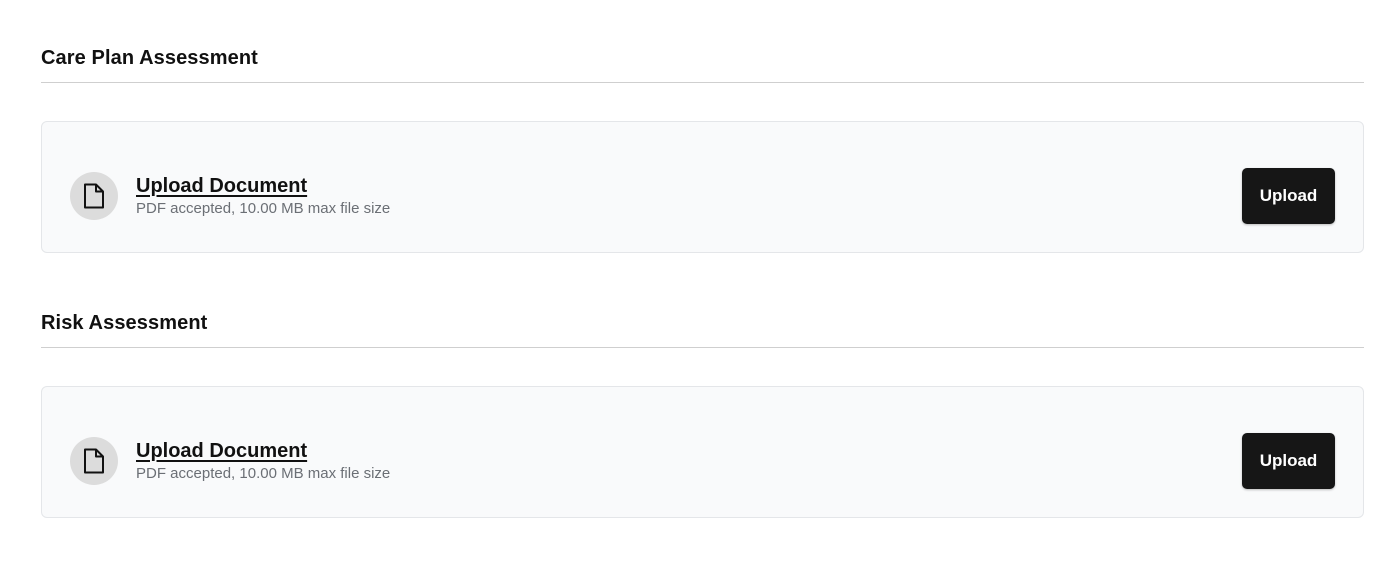 The width and height of the screenshot is (1400, 563). Describe the element at coordinates (124, 323) in the screenshot. I see `section-title: Risk Assessment` at that location.